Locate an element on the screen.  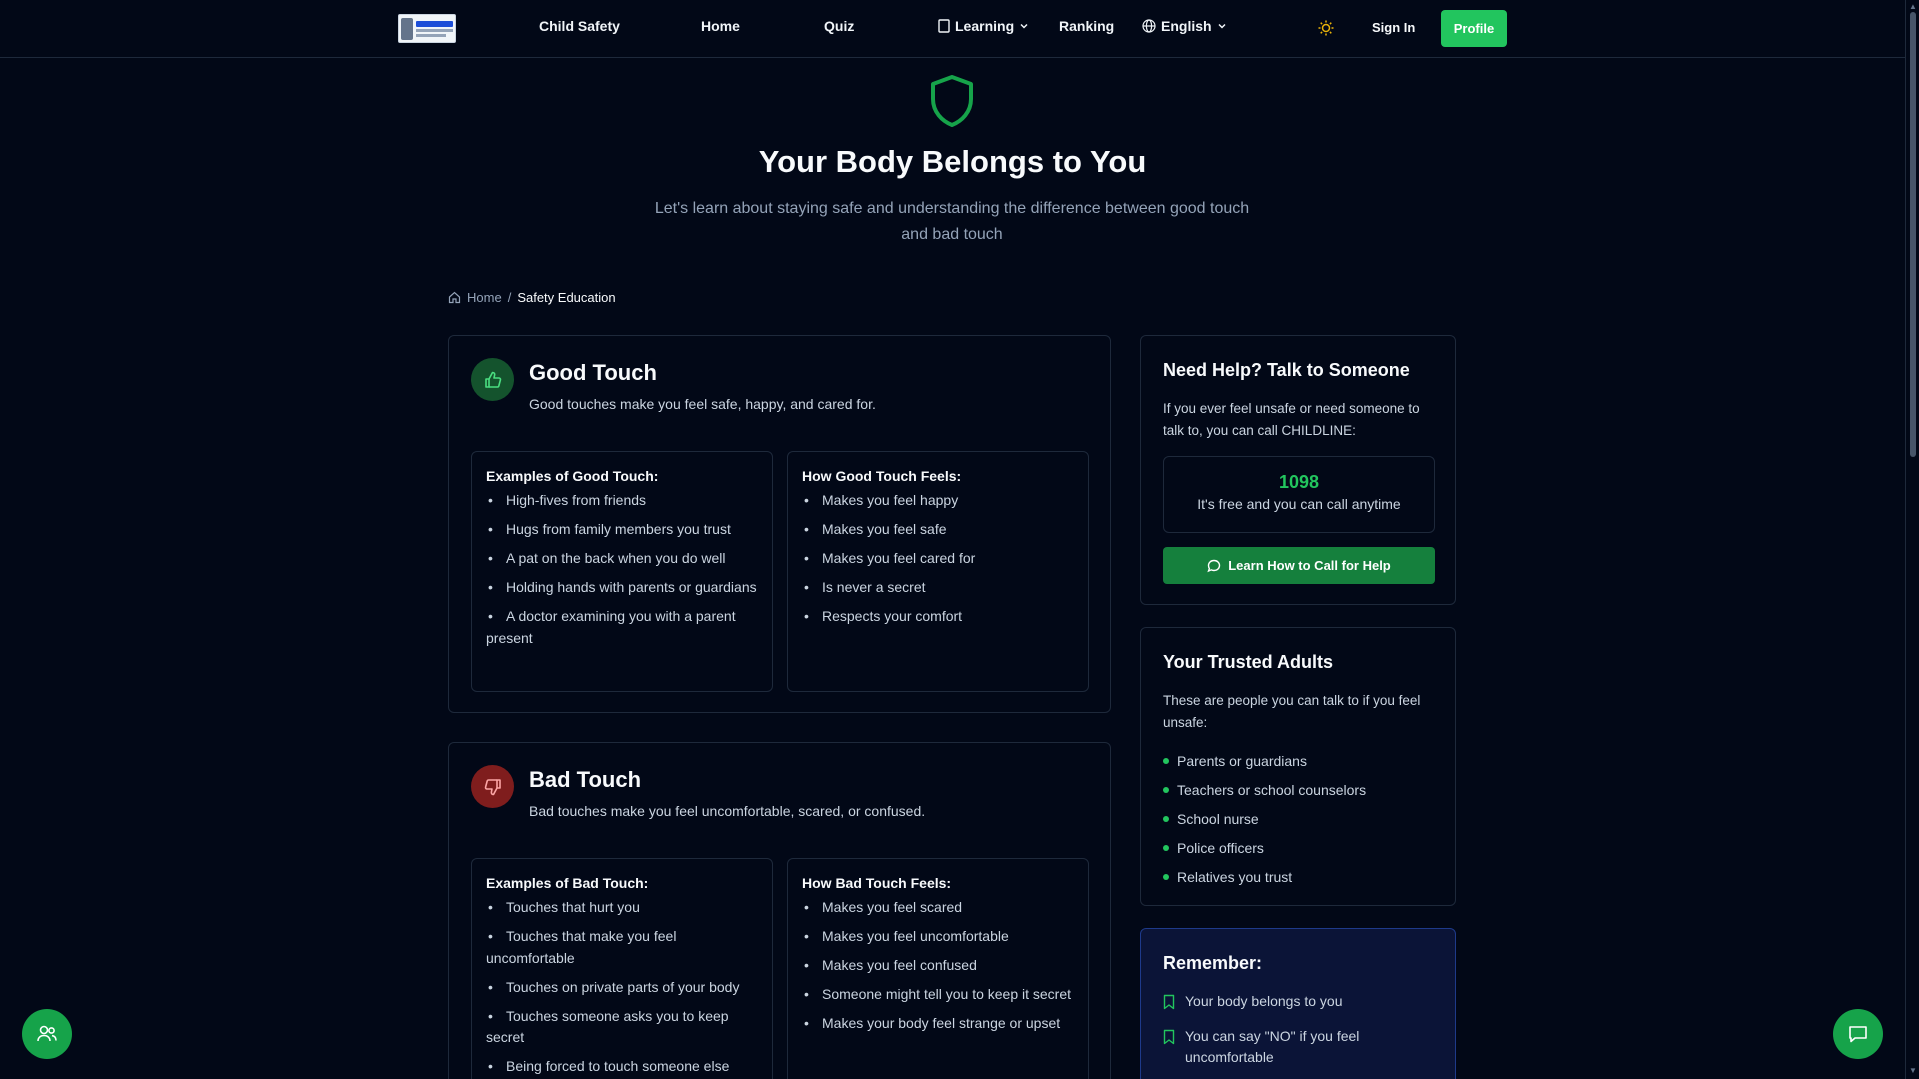
emblem-icon is located at coordinates (407, 28).